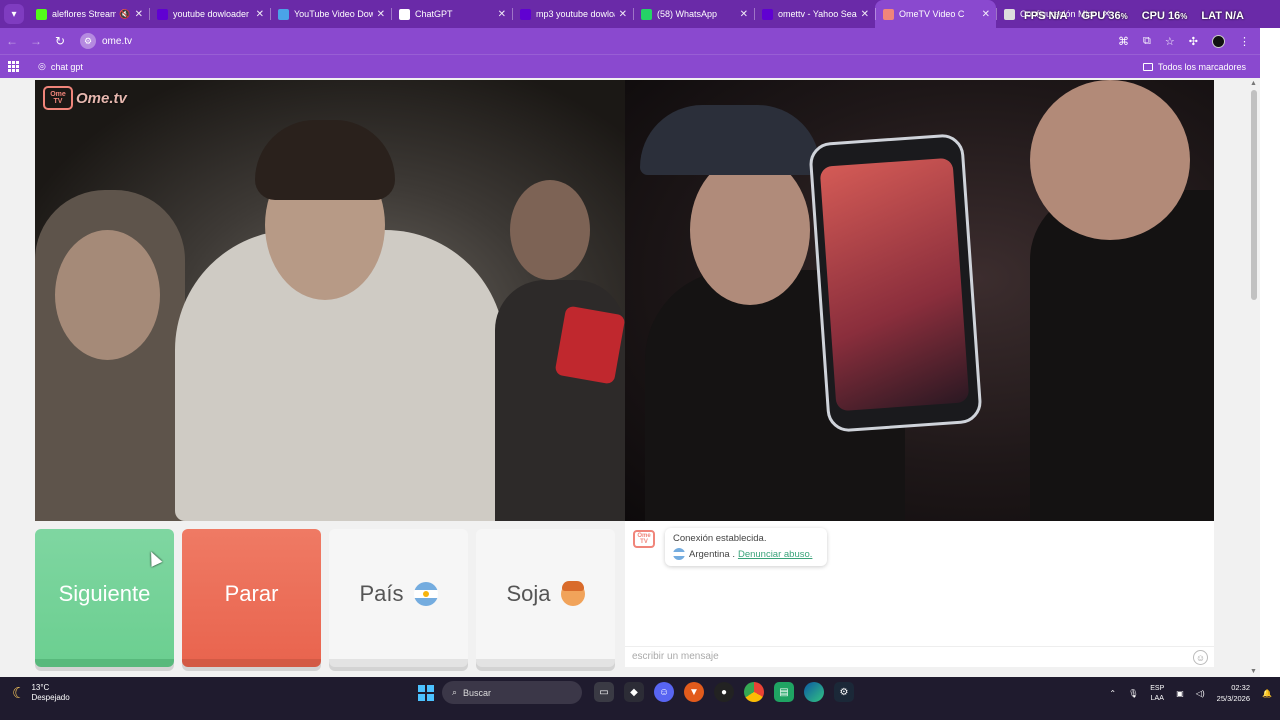 The width and height of the screenshot is (1280, 720). Describe the element at coordinates (693, 14) in the screenshot. I see `browser-tab: (58) WhatsApp ✕` at that location.